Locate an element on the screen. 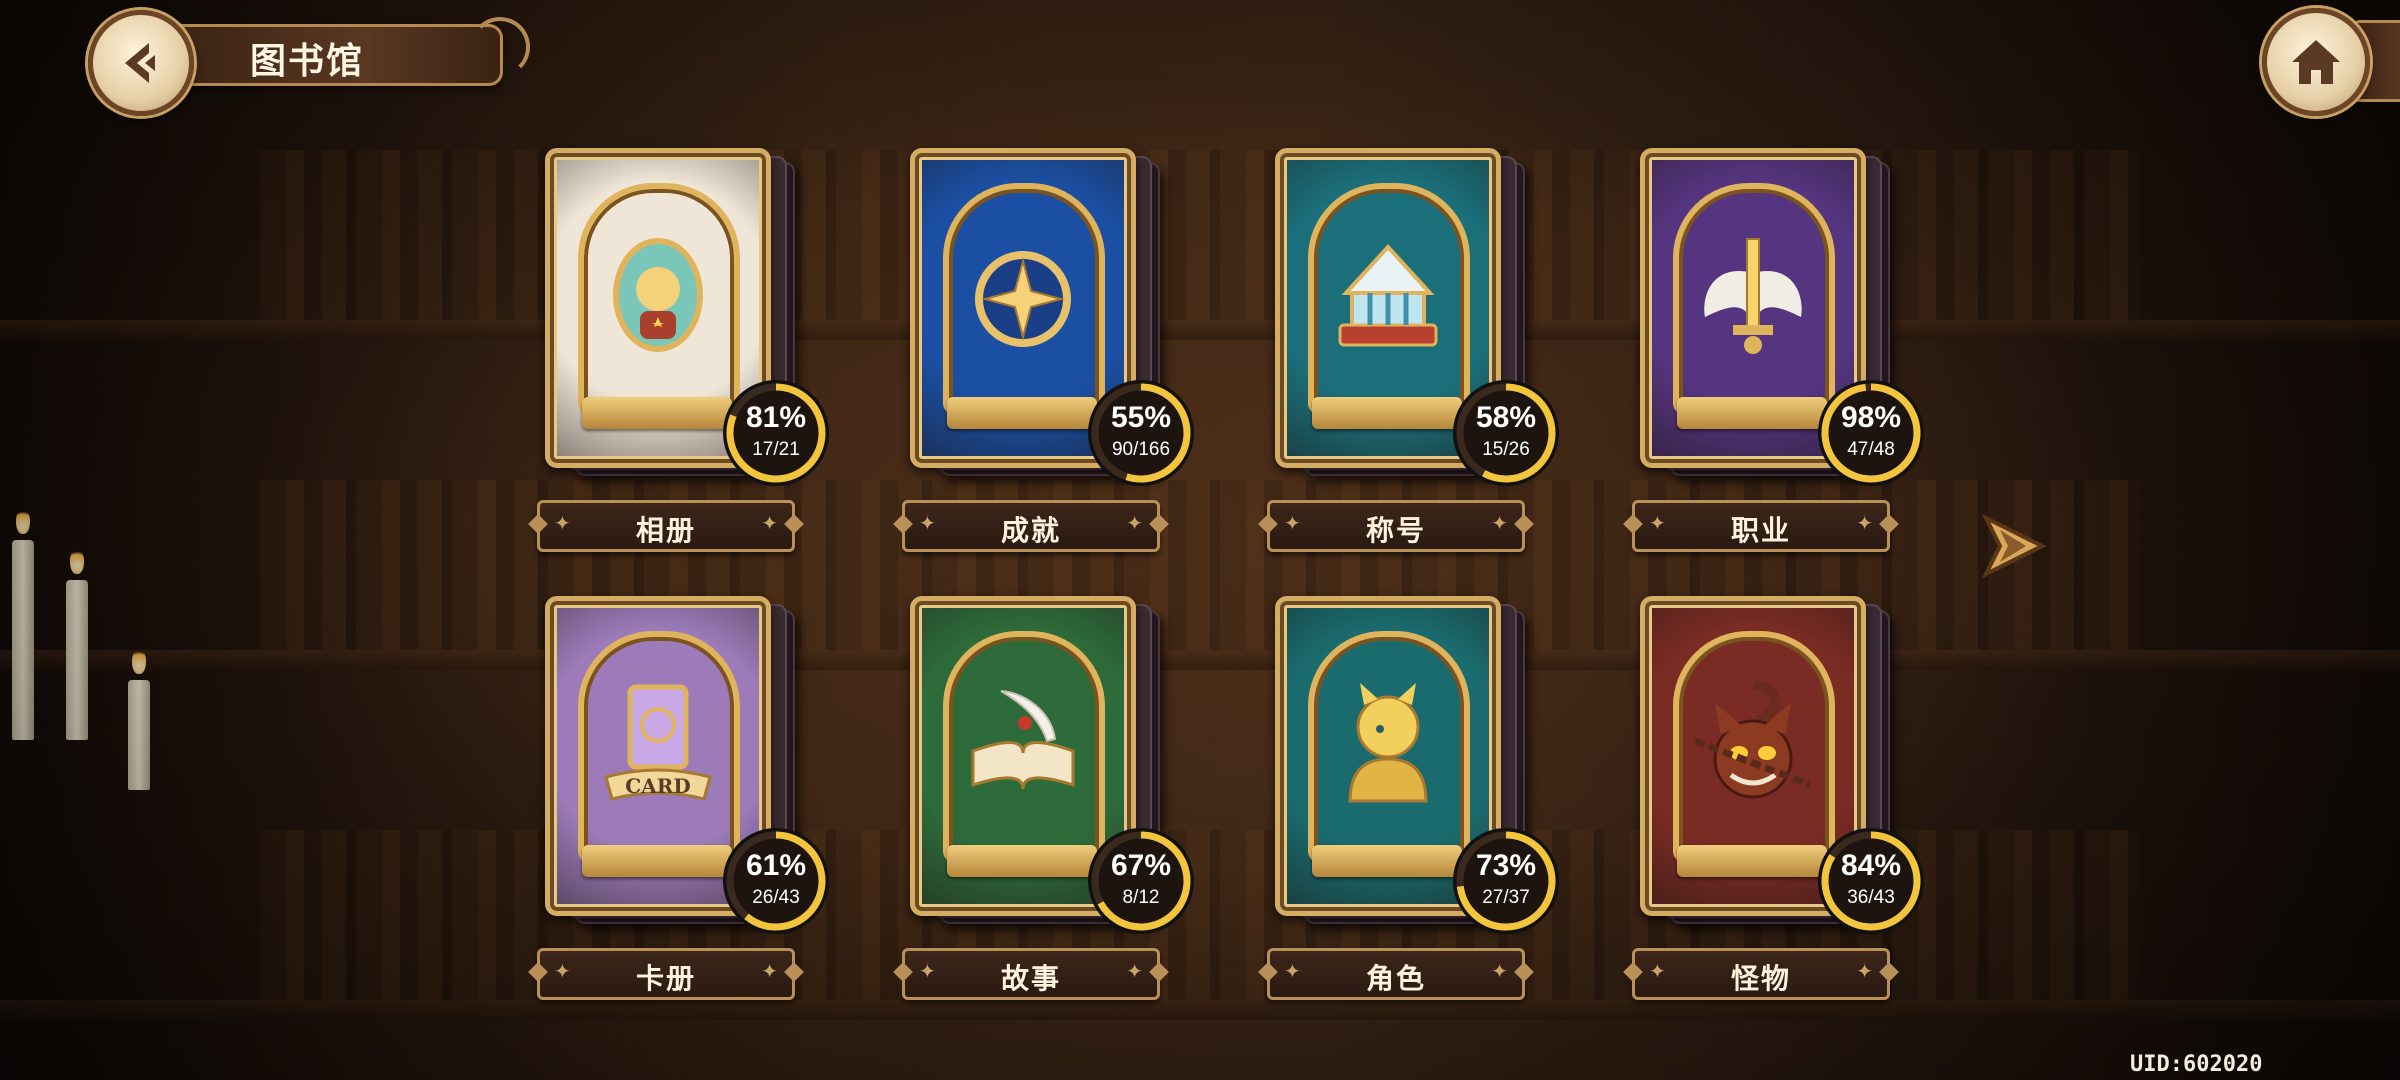  book-label-text: 故事 is located at coordinates (1030, 978).